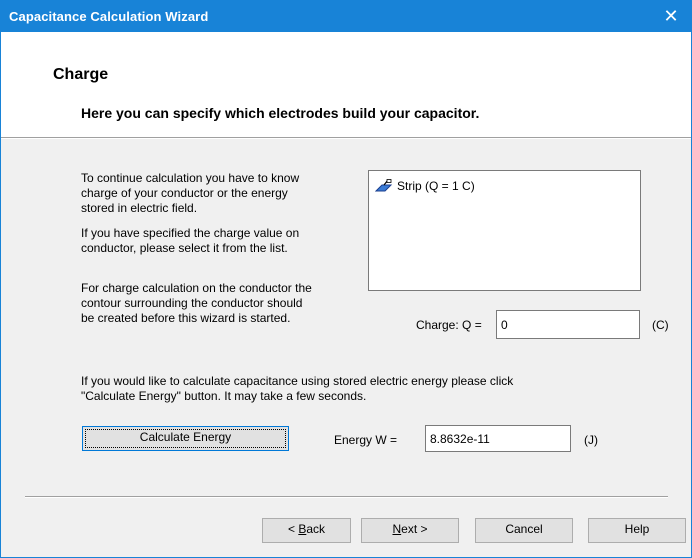 Image resolution: width=692 pixels, height=558 pixels. What do you see at coordinates (346, 138) in the screenshot?
I see `header-divider` at bounding box center [346, 138].